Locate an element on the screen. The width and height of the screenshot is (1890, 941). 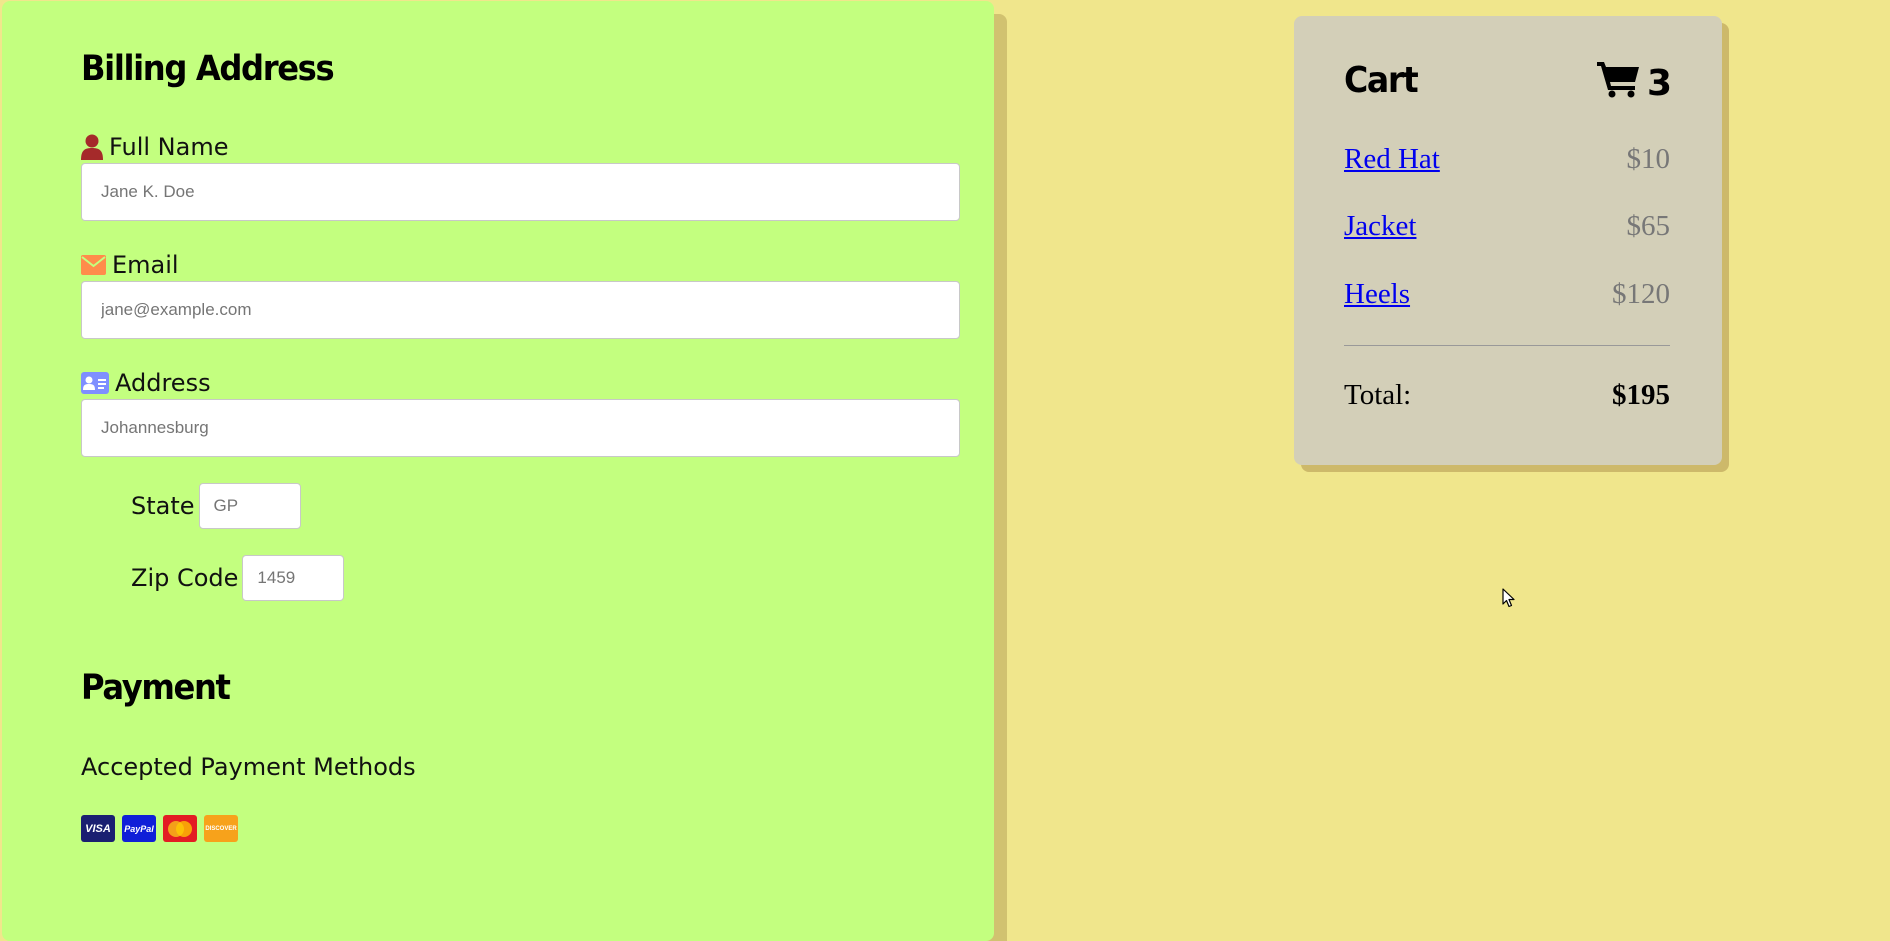
zip-label: Zip Code is located at coordinates (185, 578).